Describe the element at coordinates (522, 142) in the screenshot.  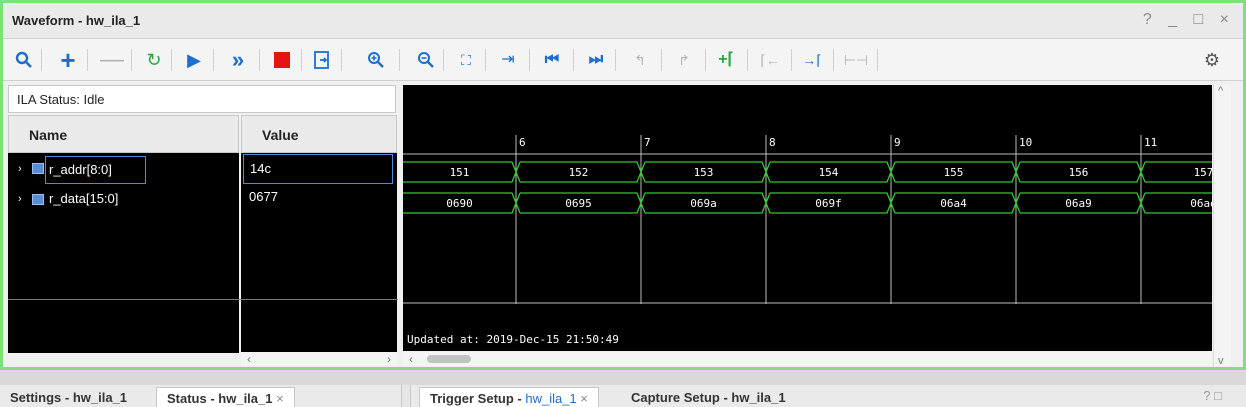
I see `tick-label: 6` at that location.